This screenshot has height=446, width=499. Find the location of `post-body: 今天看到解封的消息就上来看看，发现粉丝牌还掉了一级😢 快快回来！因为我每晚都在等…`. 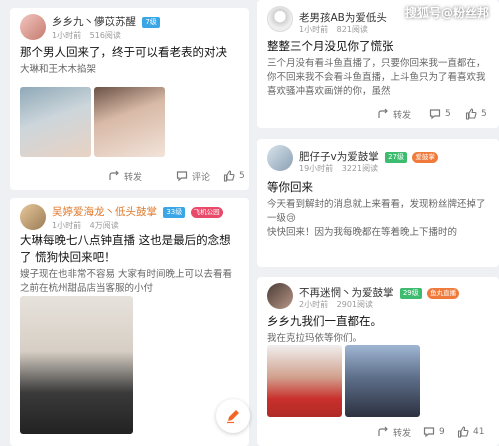

post-body: 今天看到解封的消息就上来看看，发现粉丝牌还掉了一级😢 快快回来！因为我每晚都在等… is located at coordinates (376, 218).